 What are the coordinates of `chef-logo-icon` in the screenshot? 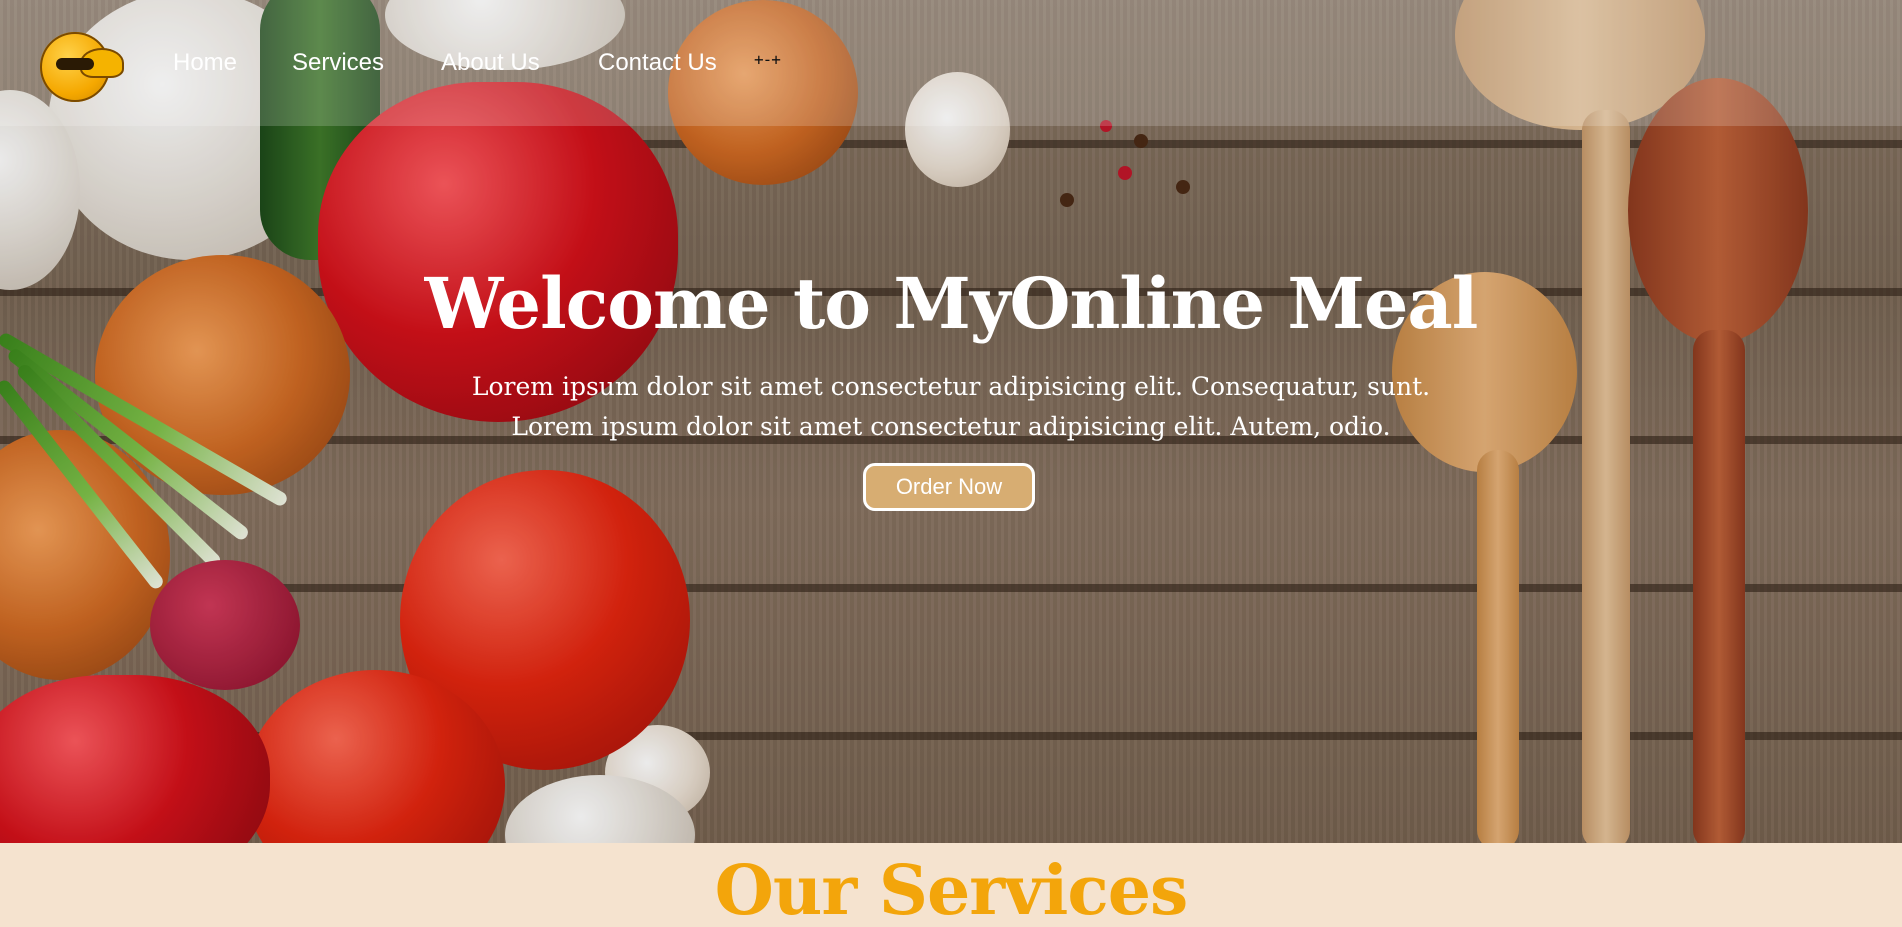 It's located at (82, 67).